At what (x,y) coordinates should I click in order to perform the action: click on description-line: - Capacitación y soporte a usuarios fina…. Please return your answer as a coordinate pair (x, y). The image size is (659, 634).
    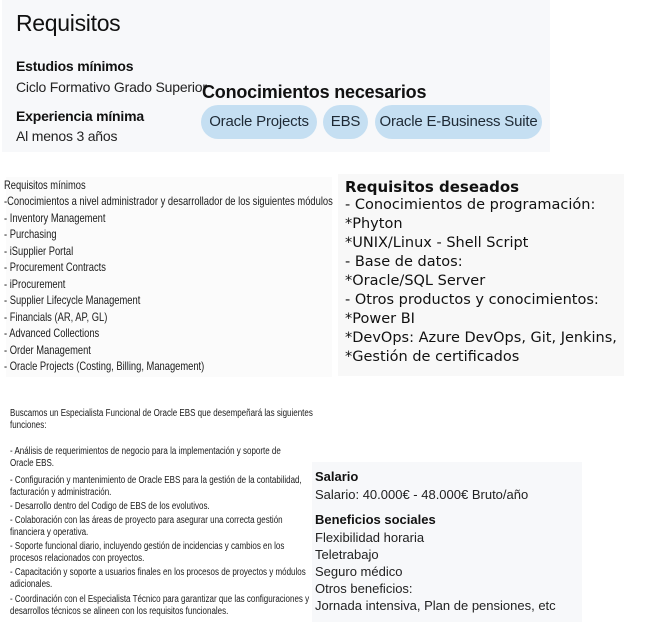
    Looking at the image, I should click on (158, 572).